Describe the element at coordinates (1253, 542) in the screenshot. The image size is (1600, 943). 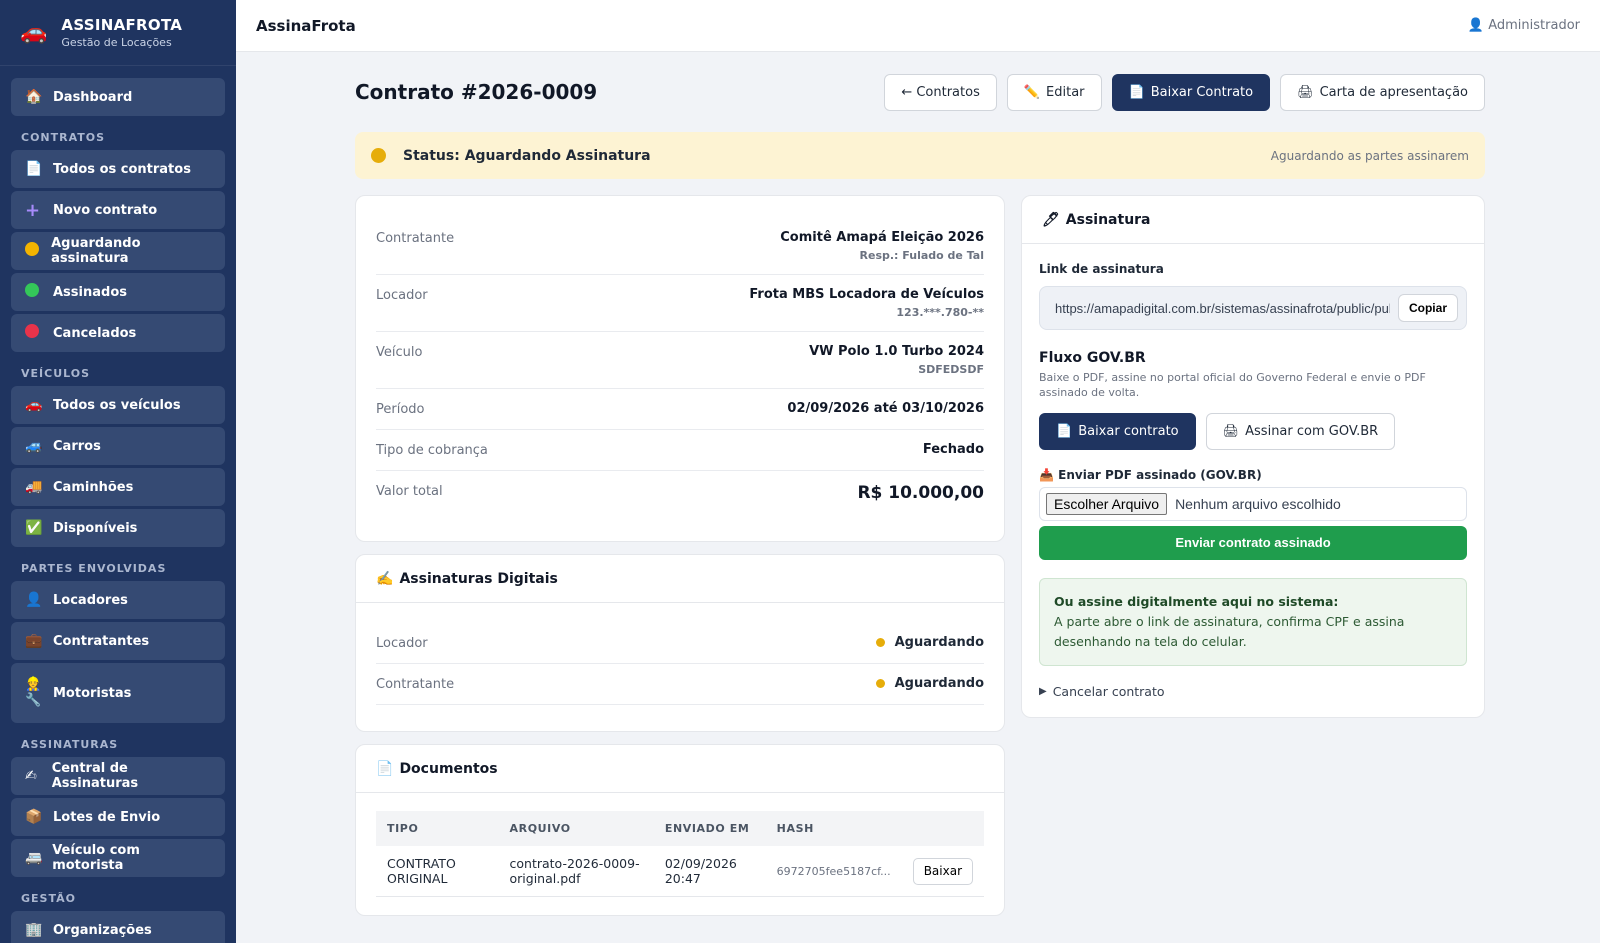
I see `send-signed-contract-button: Enviar contrato assinado` at that location.